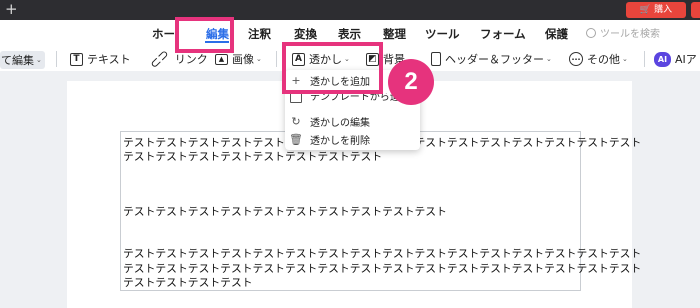 This screenshot has width=700, height=308. I want to click on document-text-line: テストテストテストテスト, so click(188, 282).